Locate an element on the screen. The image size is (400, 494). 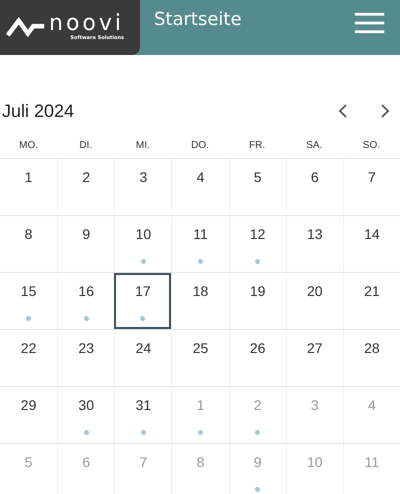
day-cell: 17 is located at coordinates (143, 301).